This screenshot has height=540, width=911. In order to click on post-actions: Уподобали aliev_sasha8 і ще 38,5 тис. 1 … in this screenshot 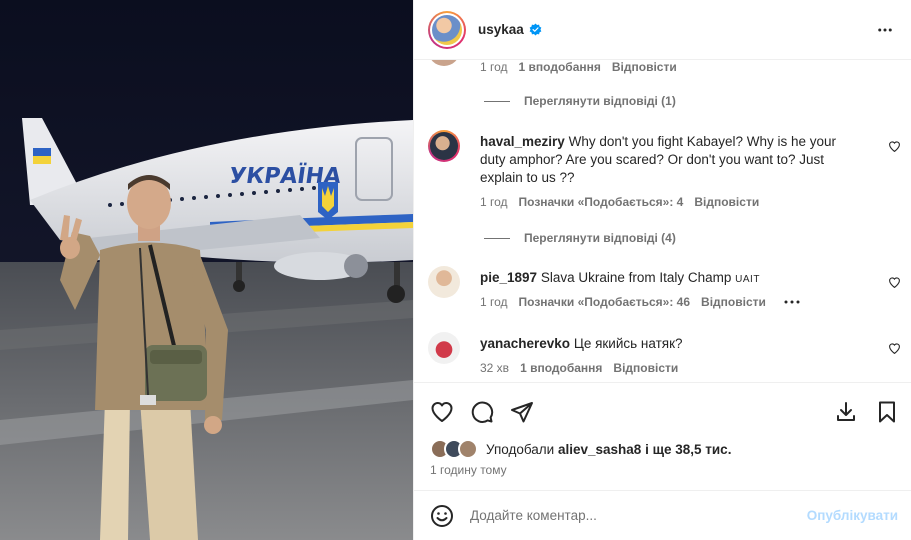, I will do `click(662, 436)`.